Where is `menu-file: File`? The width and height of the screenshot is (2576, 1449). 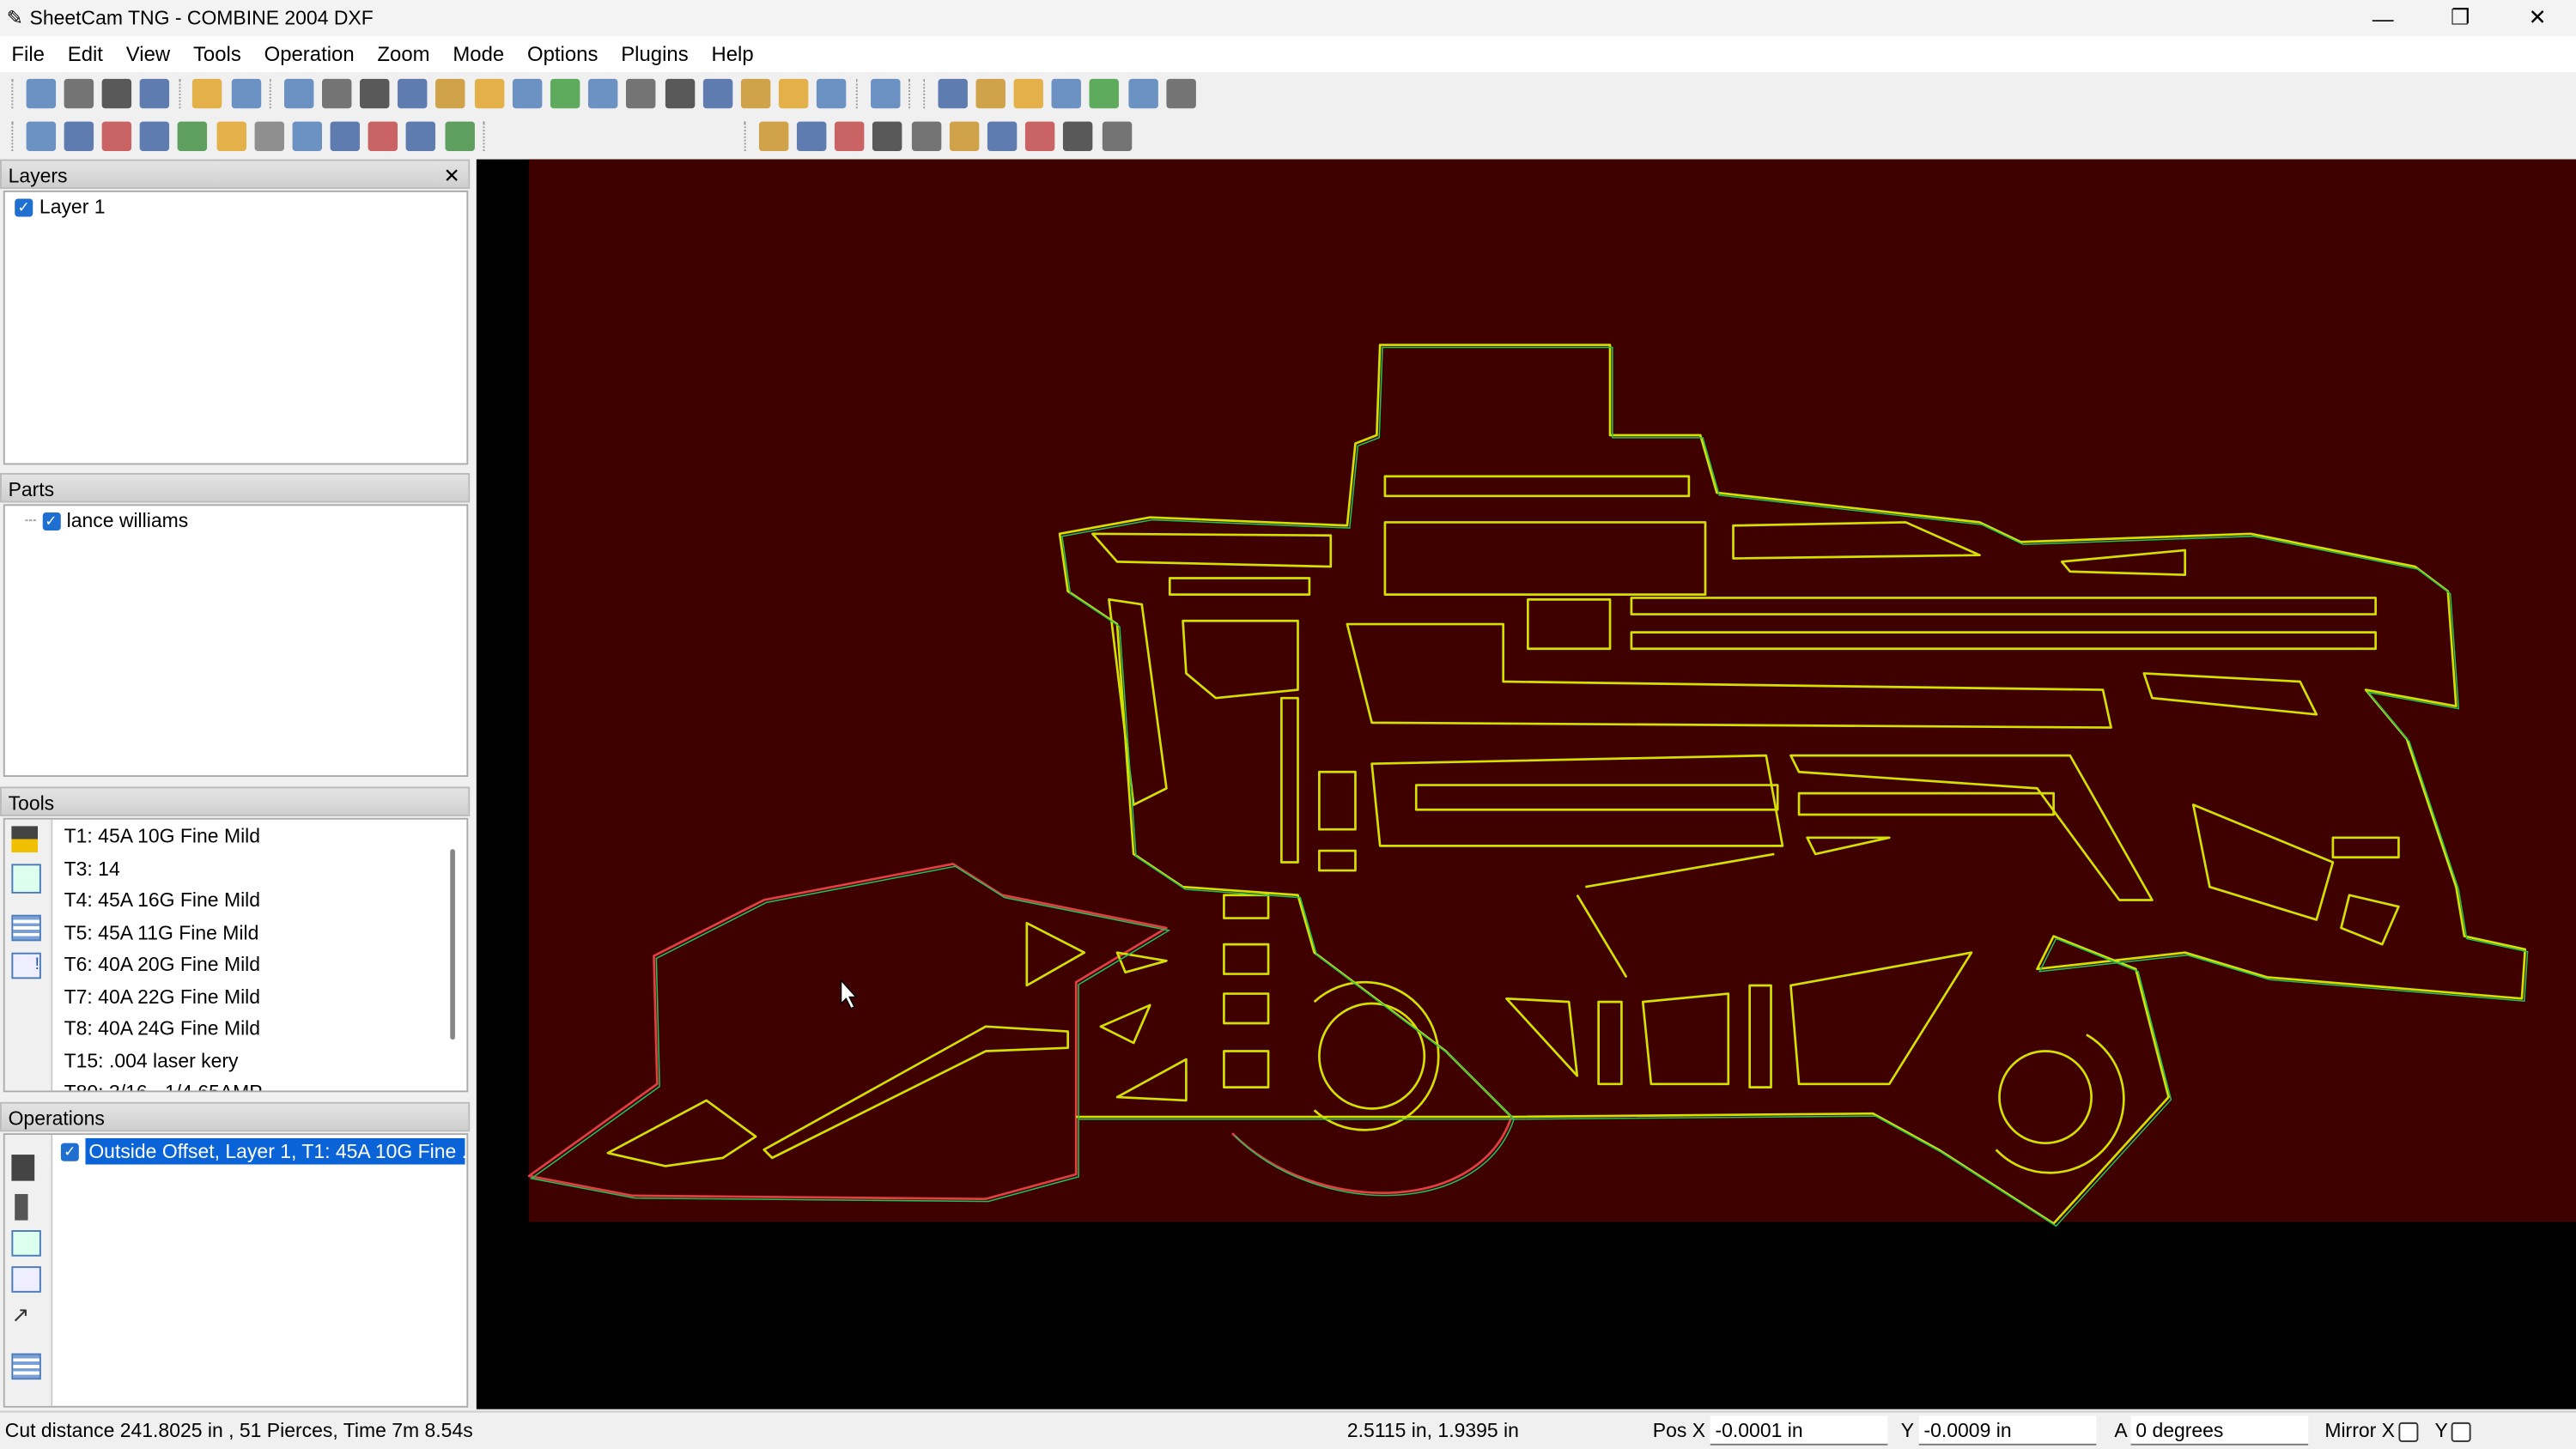 menu-file: File is located at coordinates (28, 54).